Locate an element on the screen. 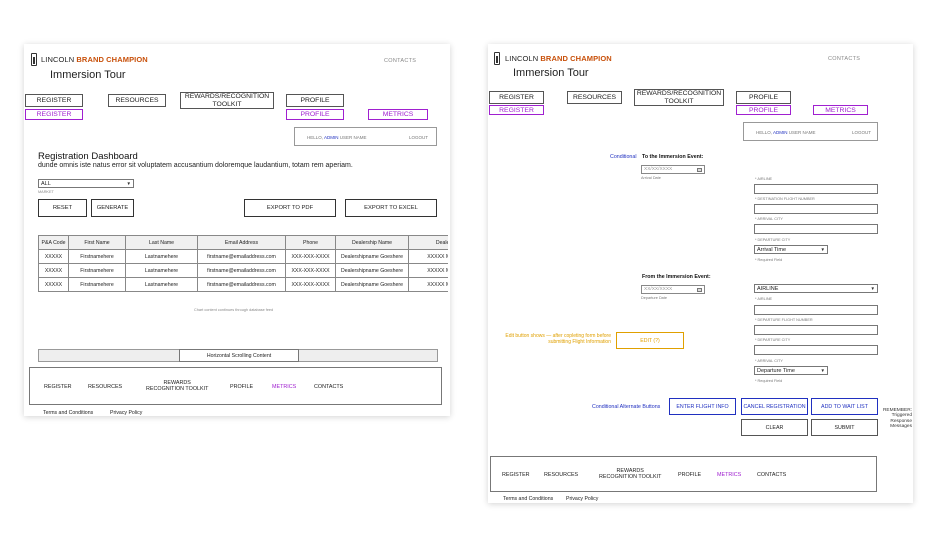 The image size is (940, 537). export-excel-button: EXPORT TO EXCEL is located at coordinates (391, 208).